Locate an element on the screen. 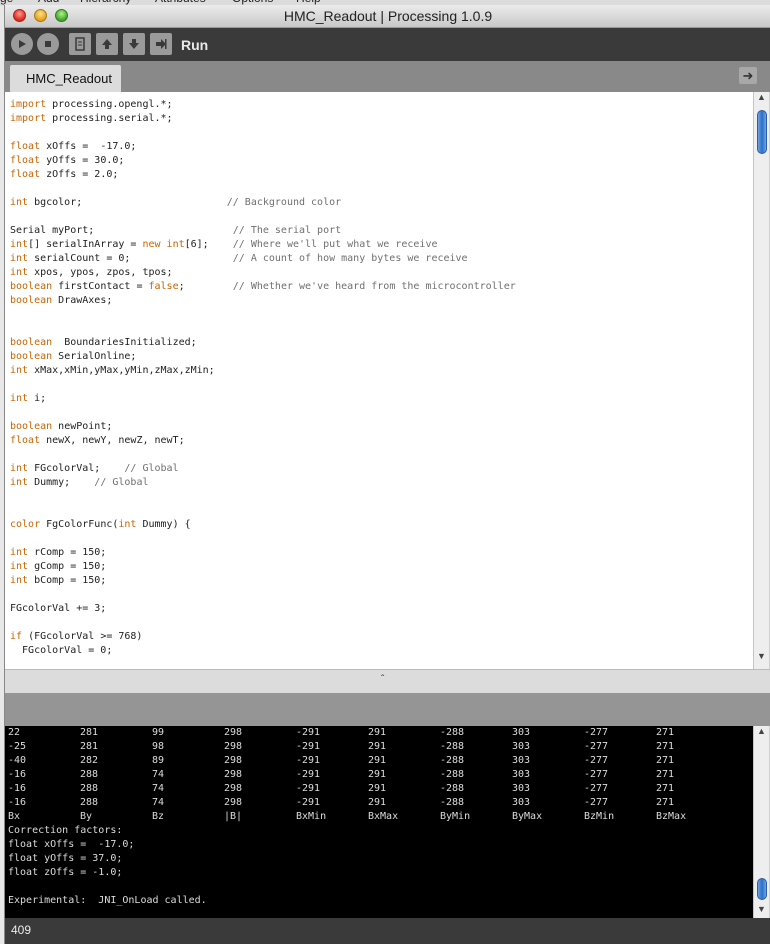 The image size is (770, 944). code-text: rComp = 150; is located at coordinates (67, 552).